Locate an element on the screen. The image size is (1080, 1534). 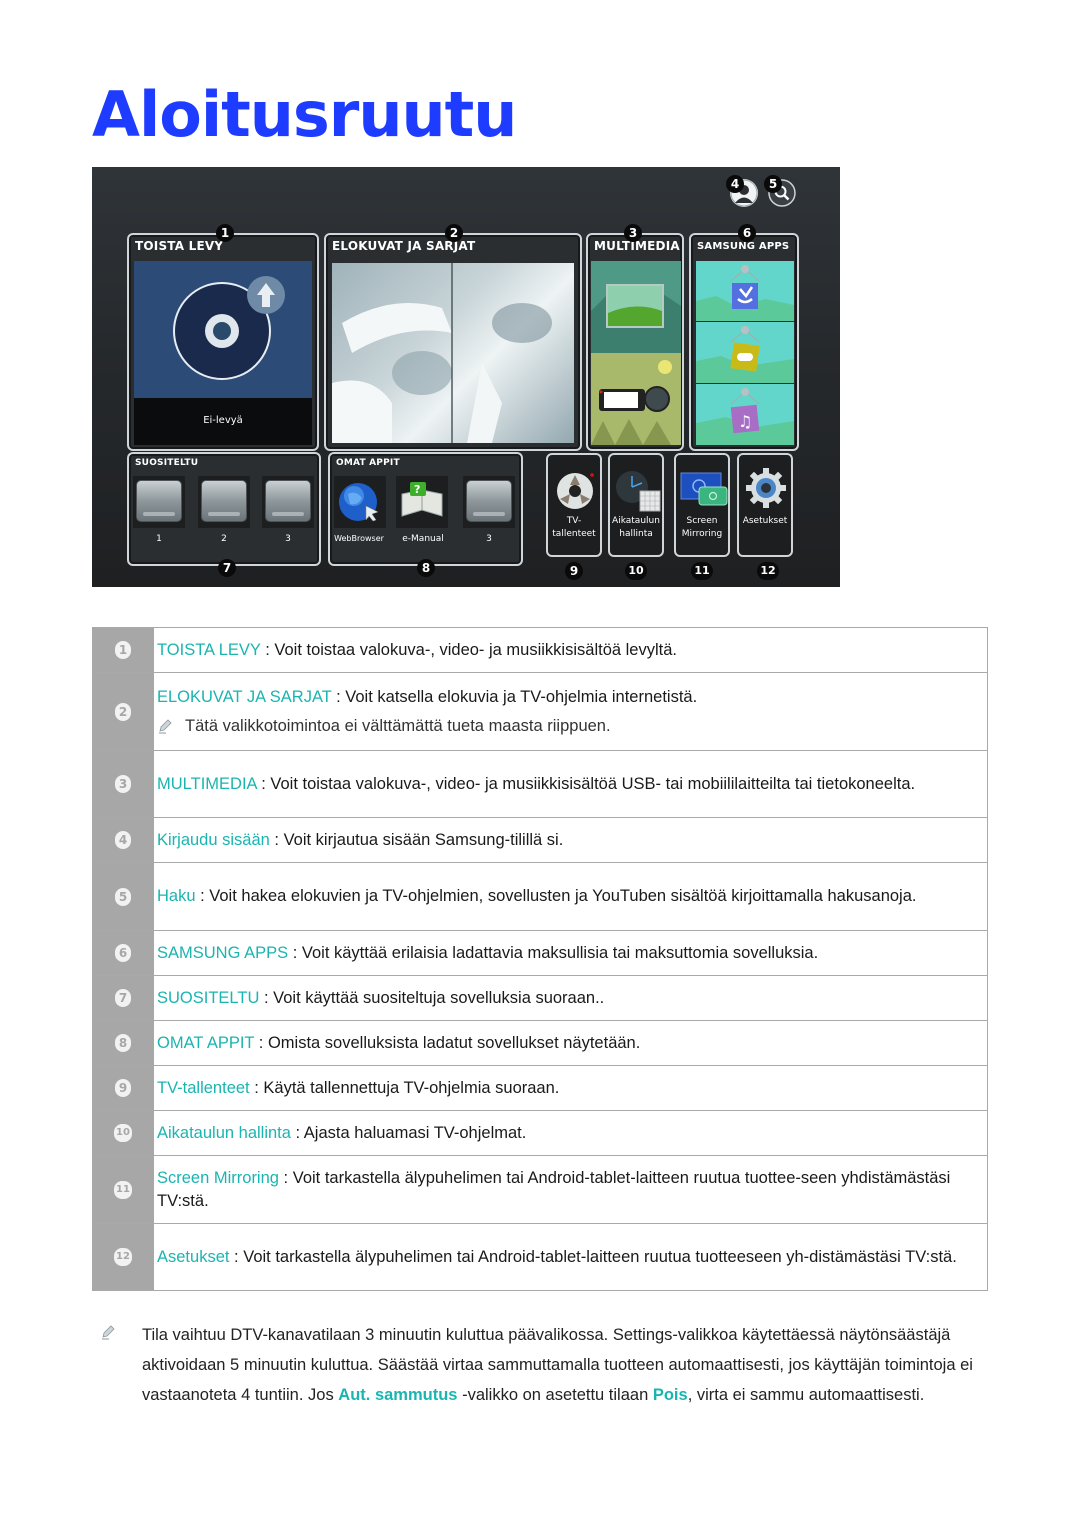
callout-badge: 3 is located at coordinates (633, 233).